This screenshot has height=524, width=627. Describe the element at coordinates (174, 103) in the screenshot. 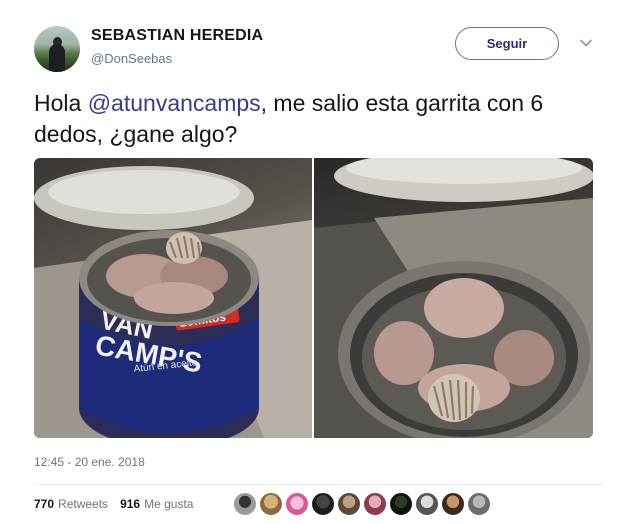

I see `mention-link: @atunvancamps` at that location.